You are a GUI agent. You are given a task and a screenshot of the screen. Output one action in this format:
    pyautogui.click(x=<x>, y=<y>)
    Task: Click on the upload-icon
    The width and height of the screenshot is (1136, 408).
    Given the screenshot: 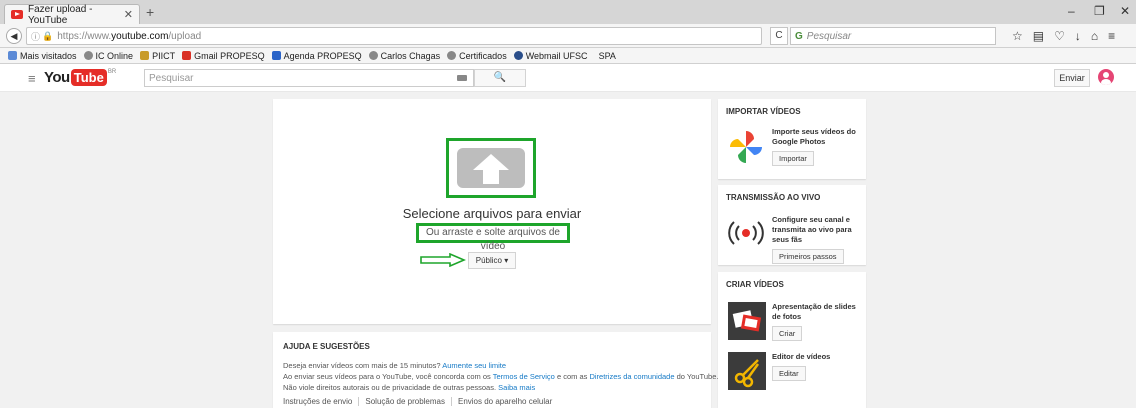 What is the action you would take?
    pyautogui.click(x=491, y=168)
    